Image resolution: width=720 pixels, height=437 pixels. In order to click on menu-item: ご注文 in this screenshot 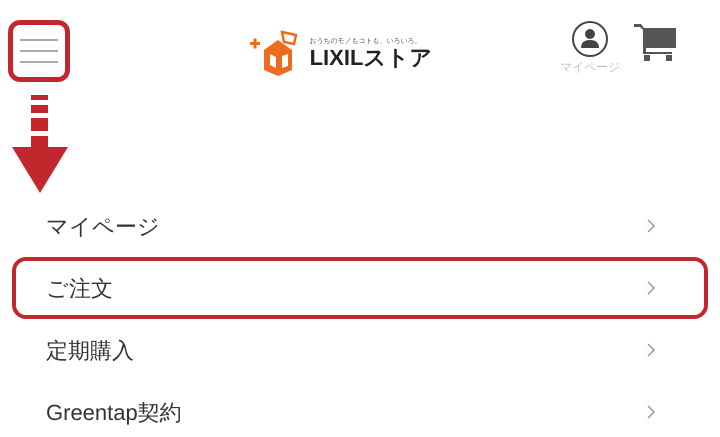, I will do `click(360, 288)`.